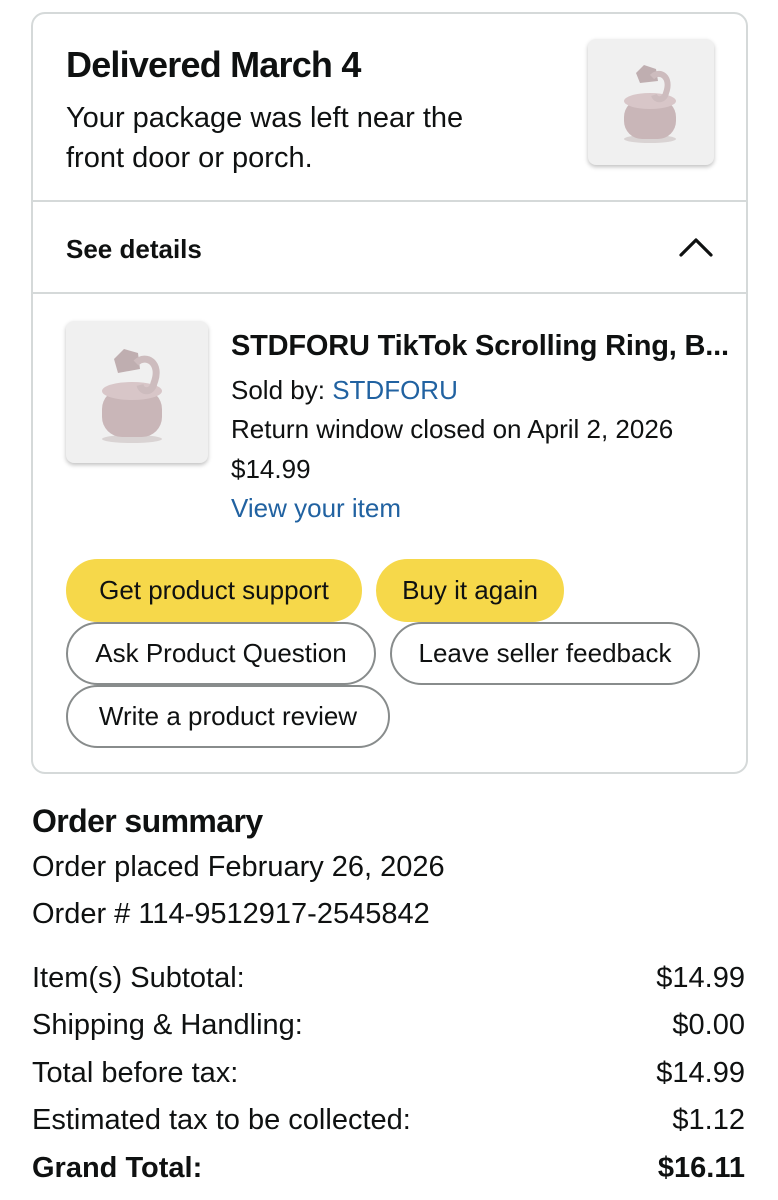 The width and height of the screenshot is (778, 1200). I want to click on summary-label: Item(s) Subtotal:, so click(138, 978).